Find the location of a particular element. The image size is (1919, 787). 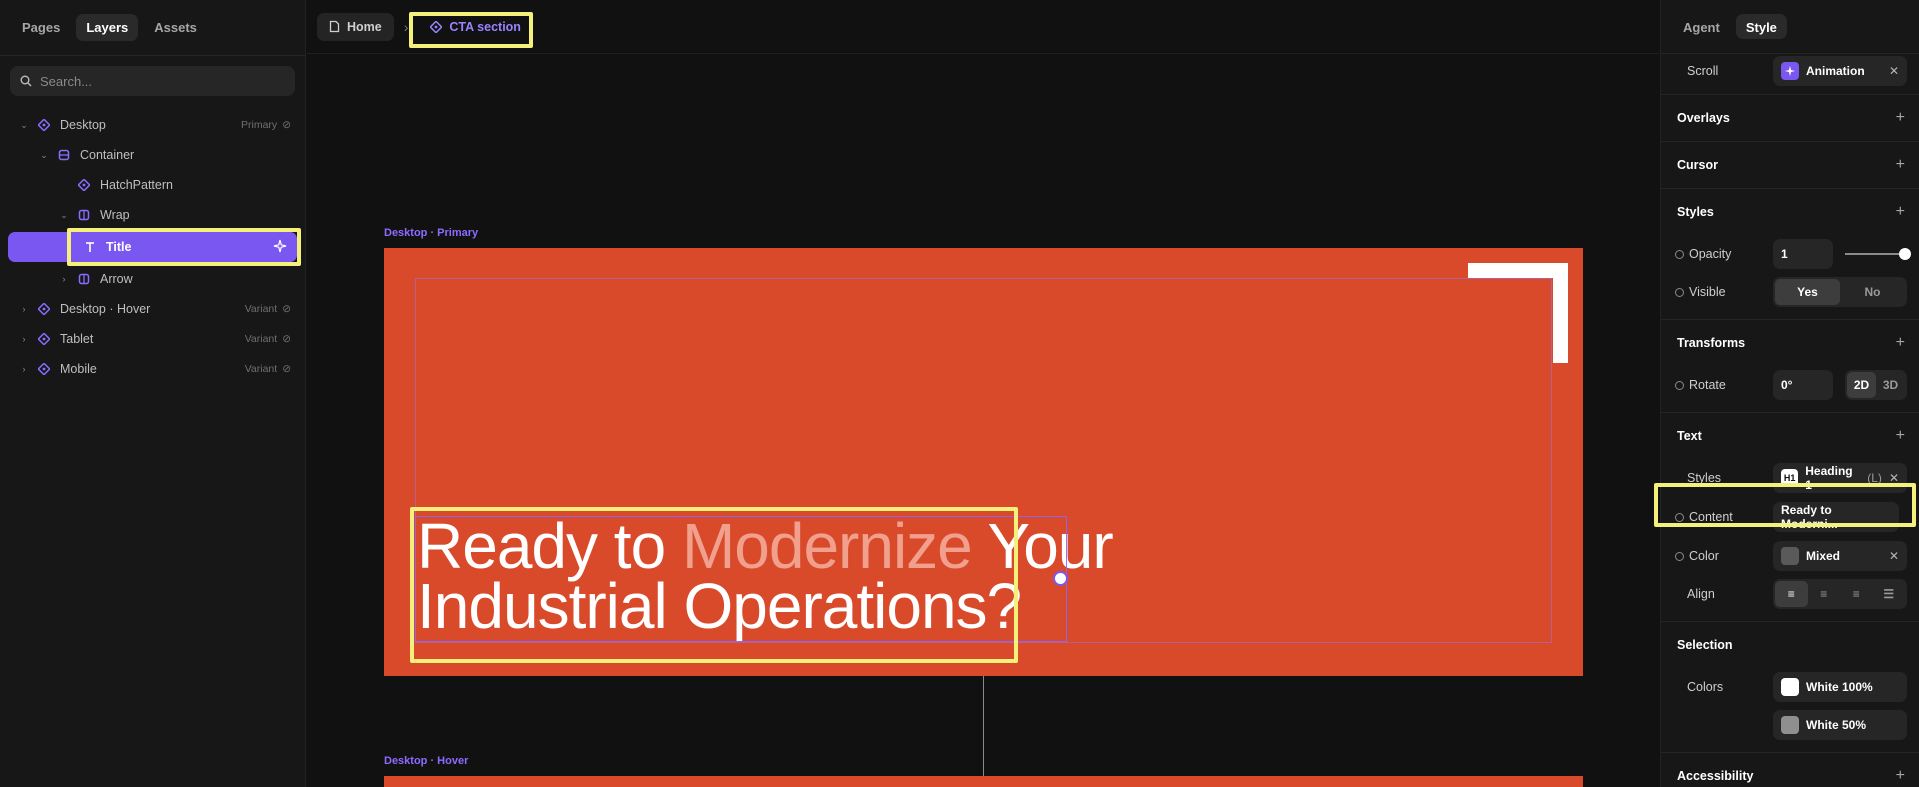

text-styles-row: Styles H1 Heading 1 (L) ✕ is located at coordinates (1790, 478).